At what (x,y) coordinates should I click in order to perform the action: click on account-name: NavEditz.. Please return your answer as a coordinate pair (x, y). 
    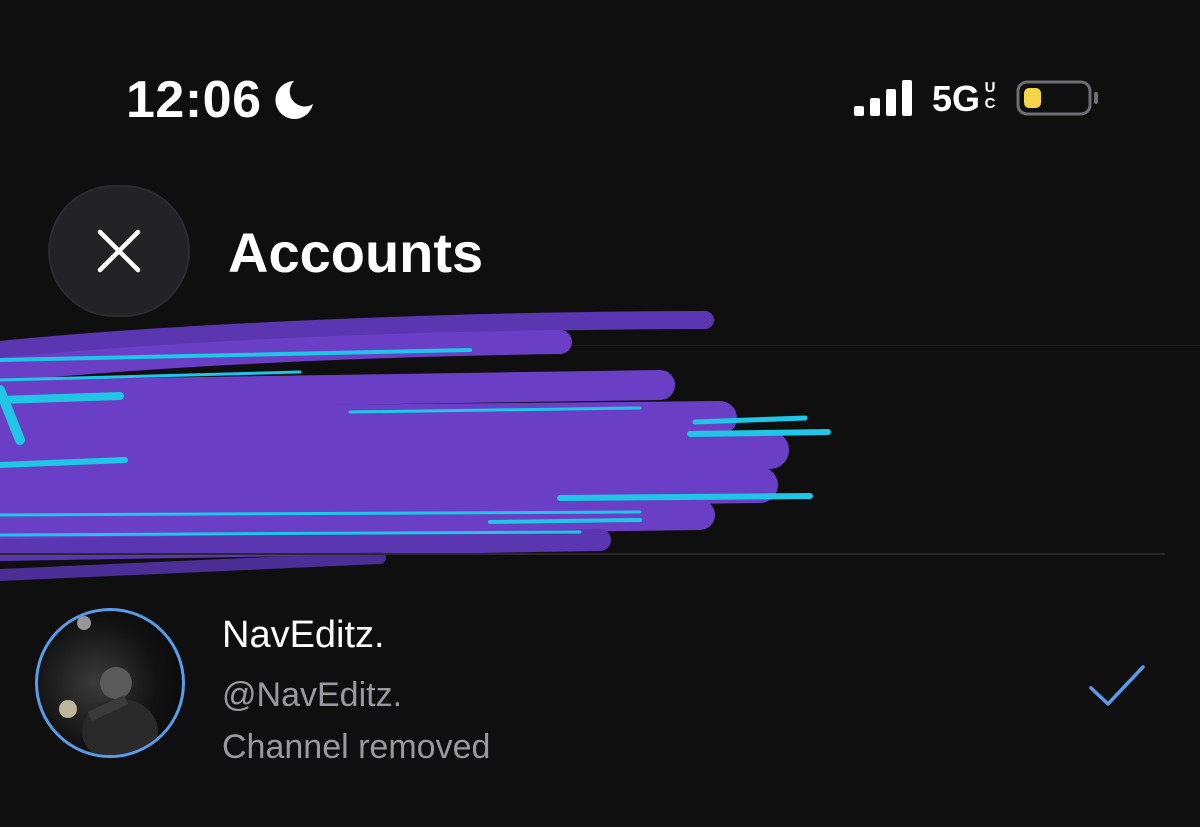
    Looking at the image, I should click on (303, 635).